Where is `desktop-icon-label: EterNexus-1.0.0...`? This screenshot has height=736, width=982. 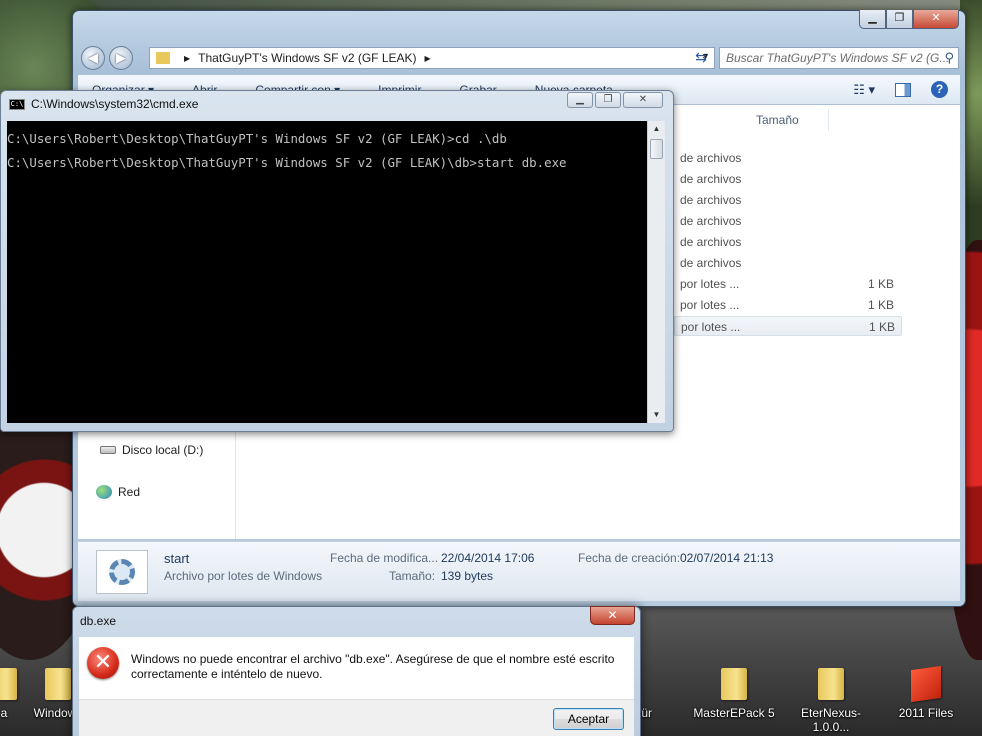
desktop-icon-label: EterNexus-1.0.0... is located at coordinates (831, 720).